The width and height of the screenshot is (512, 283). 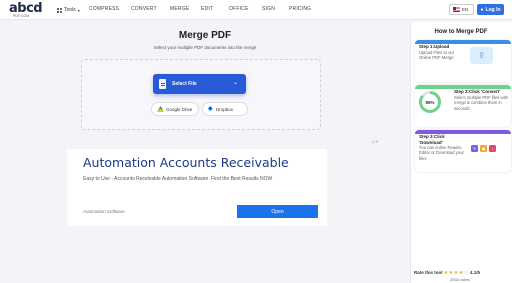 I want to click on login-label: Log In, so click(x=493, y=9).